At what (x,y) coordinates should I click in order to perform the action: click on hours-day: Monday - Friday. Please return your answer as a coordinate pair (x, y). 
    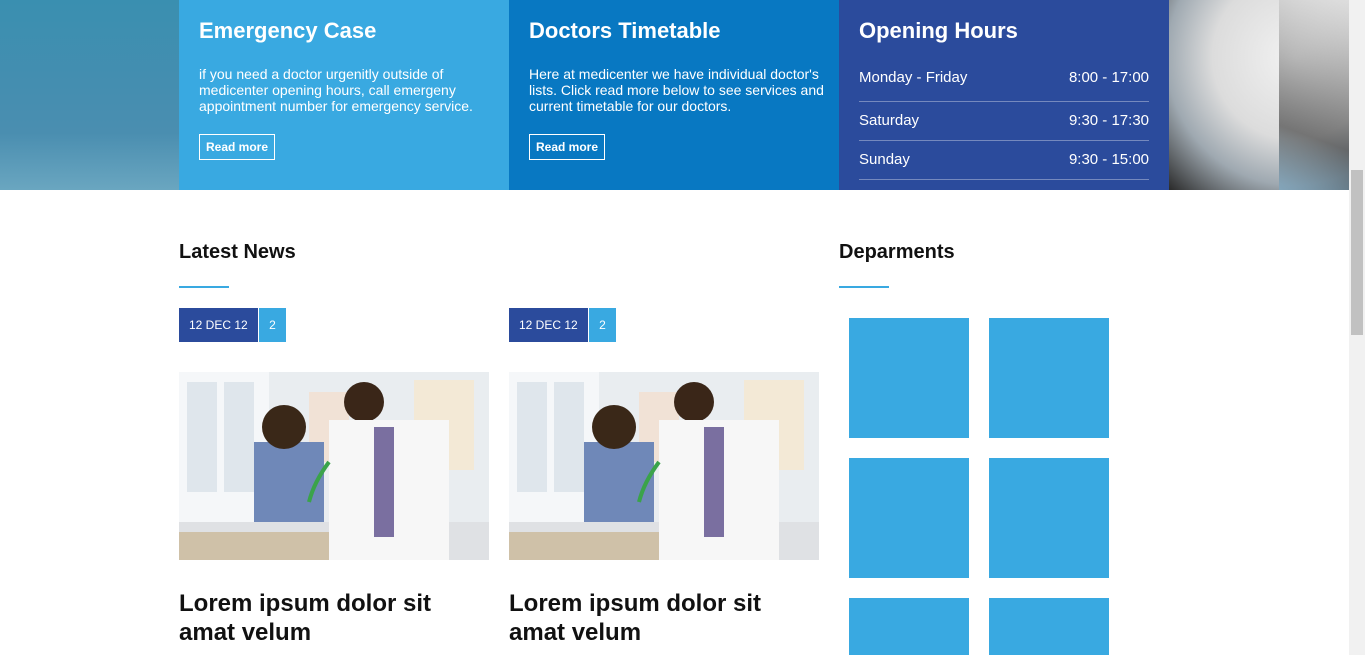
    Looking at the image, I should click on (913, 77).